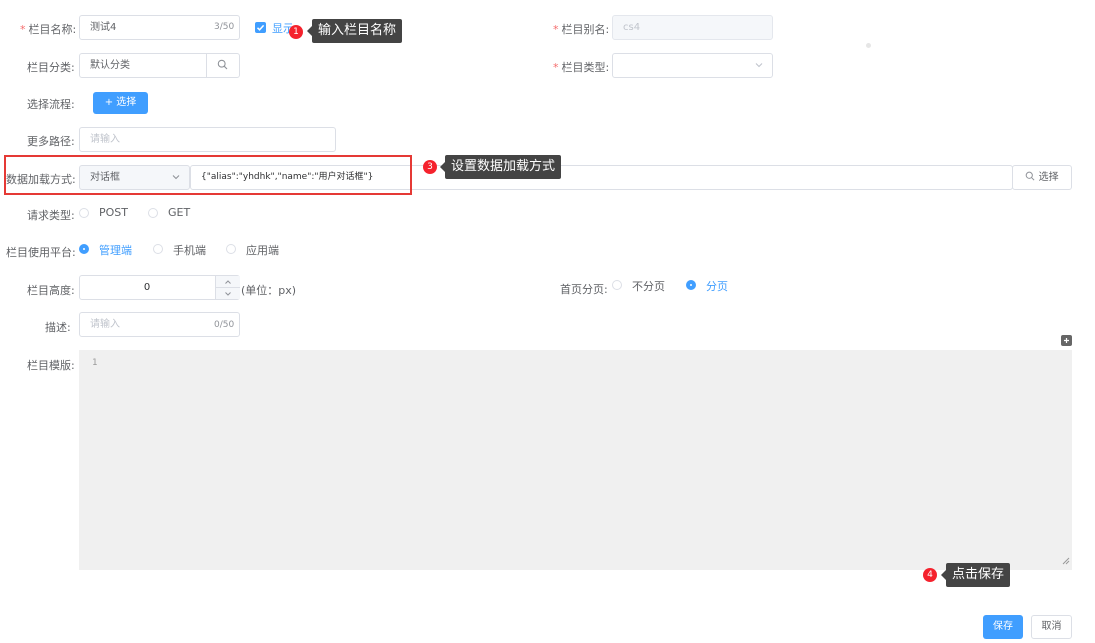 Image resolution: width=1095 pixels, height=643 pixels. What do you see at coordinates (868, 45) in the screenshot?
I see `decorative-dot` at bounding box center [868, 45].